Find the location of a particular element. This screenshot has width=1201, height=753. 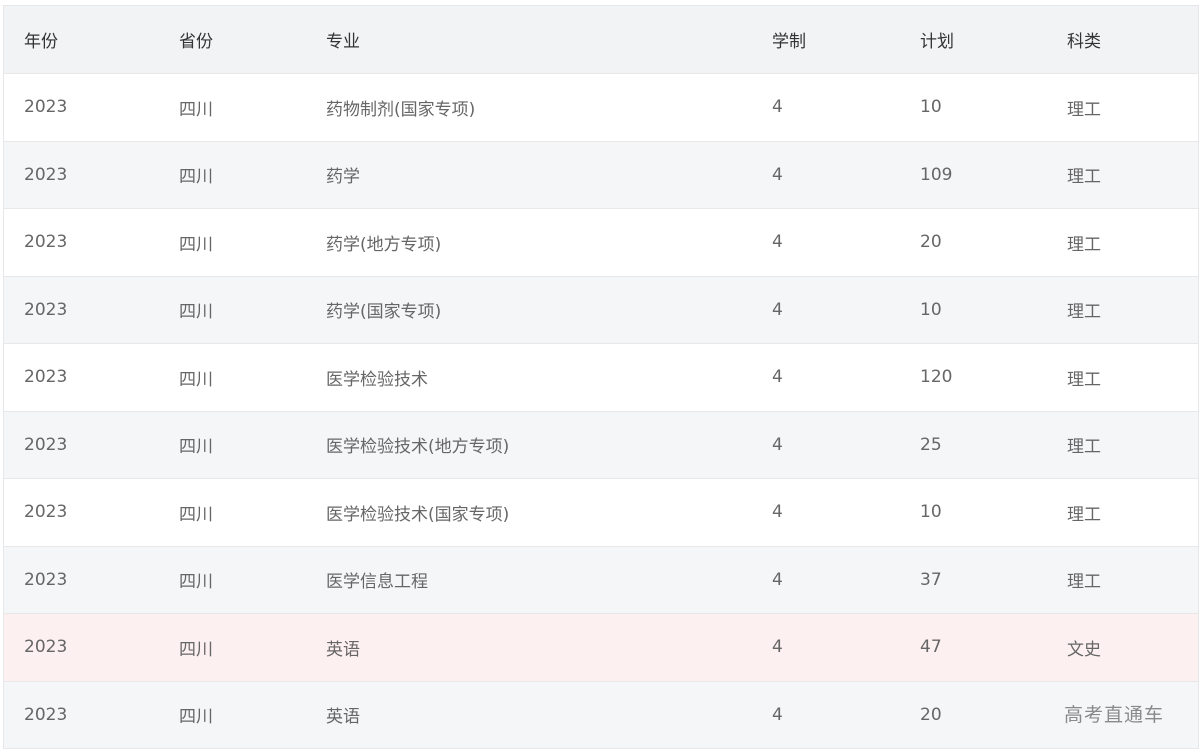

column-header-category: 科类 is located at coordinates (1084, 39).